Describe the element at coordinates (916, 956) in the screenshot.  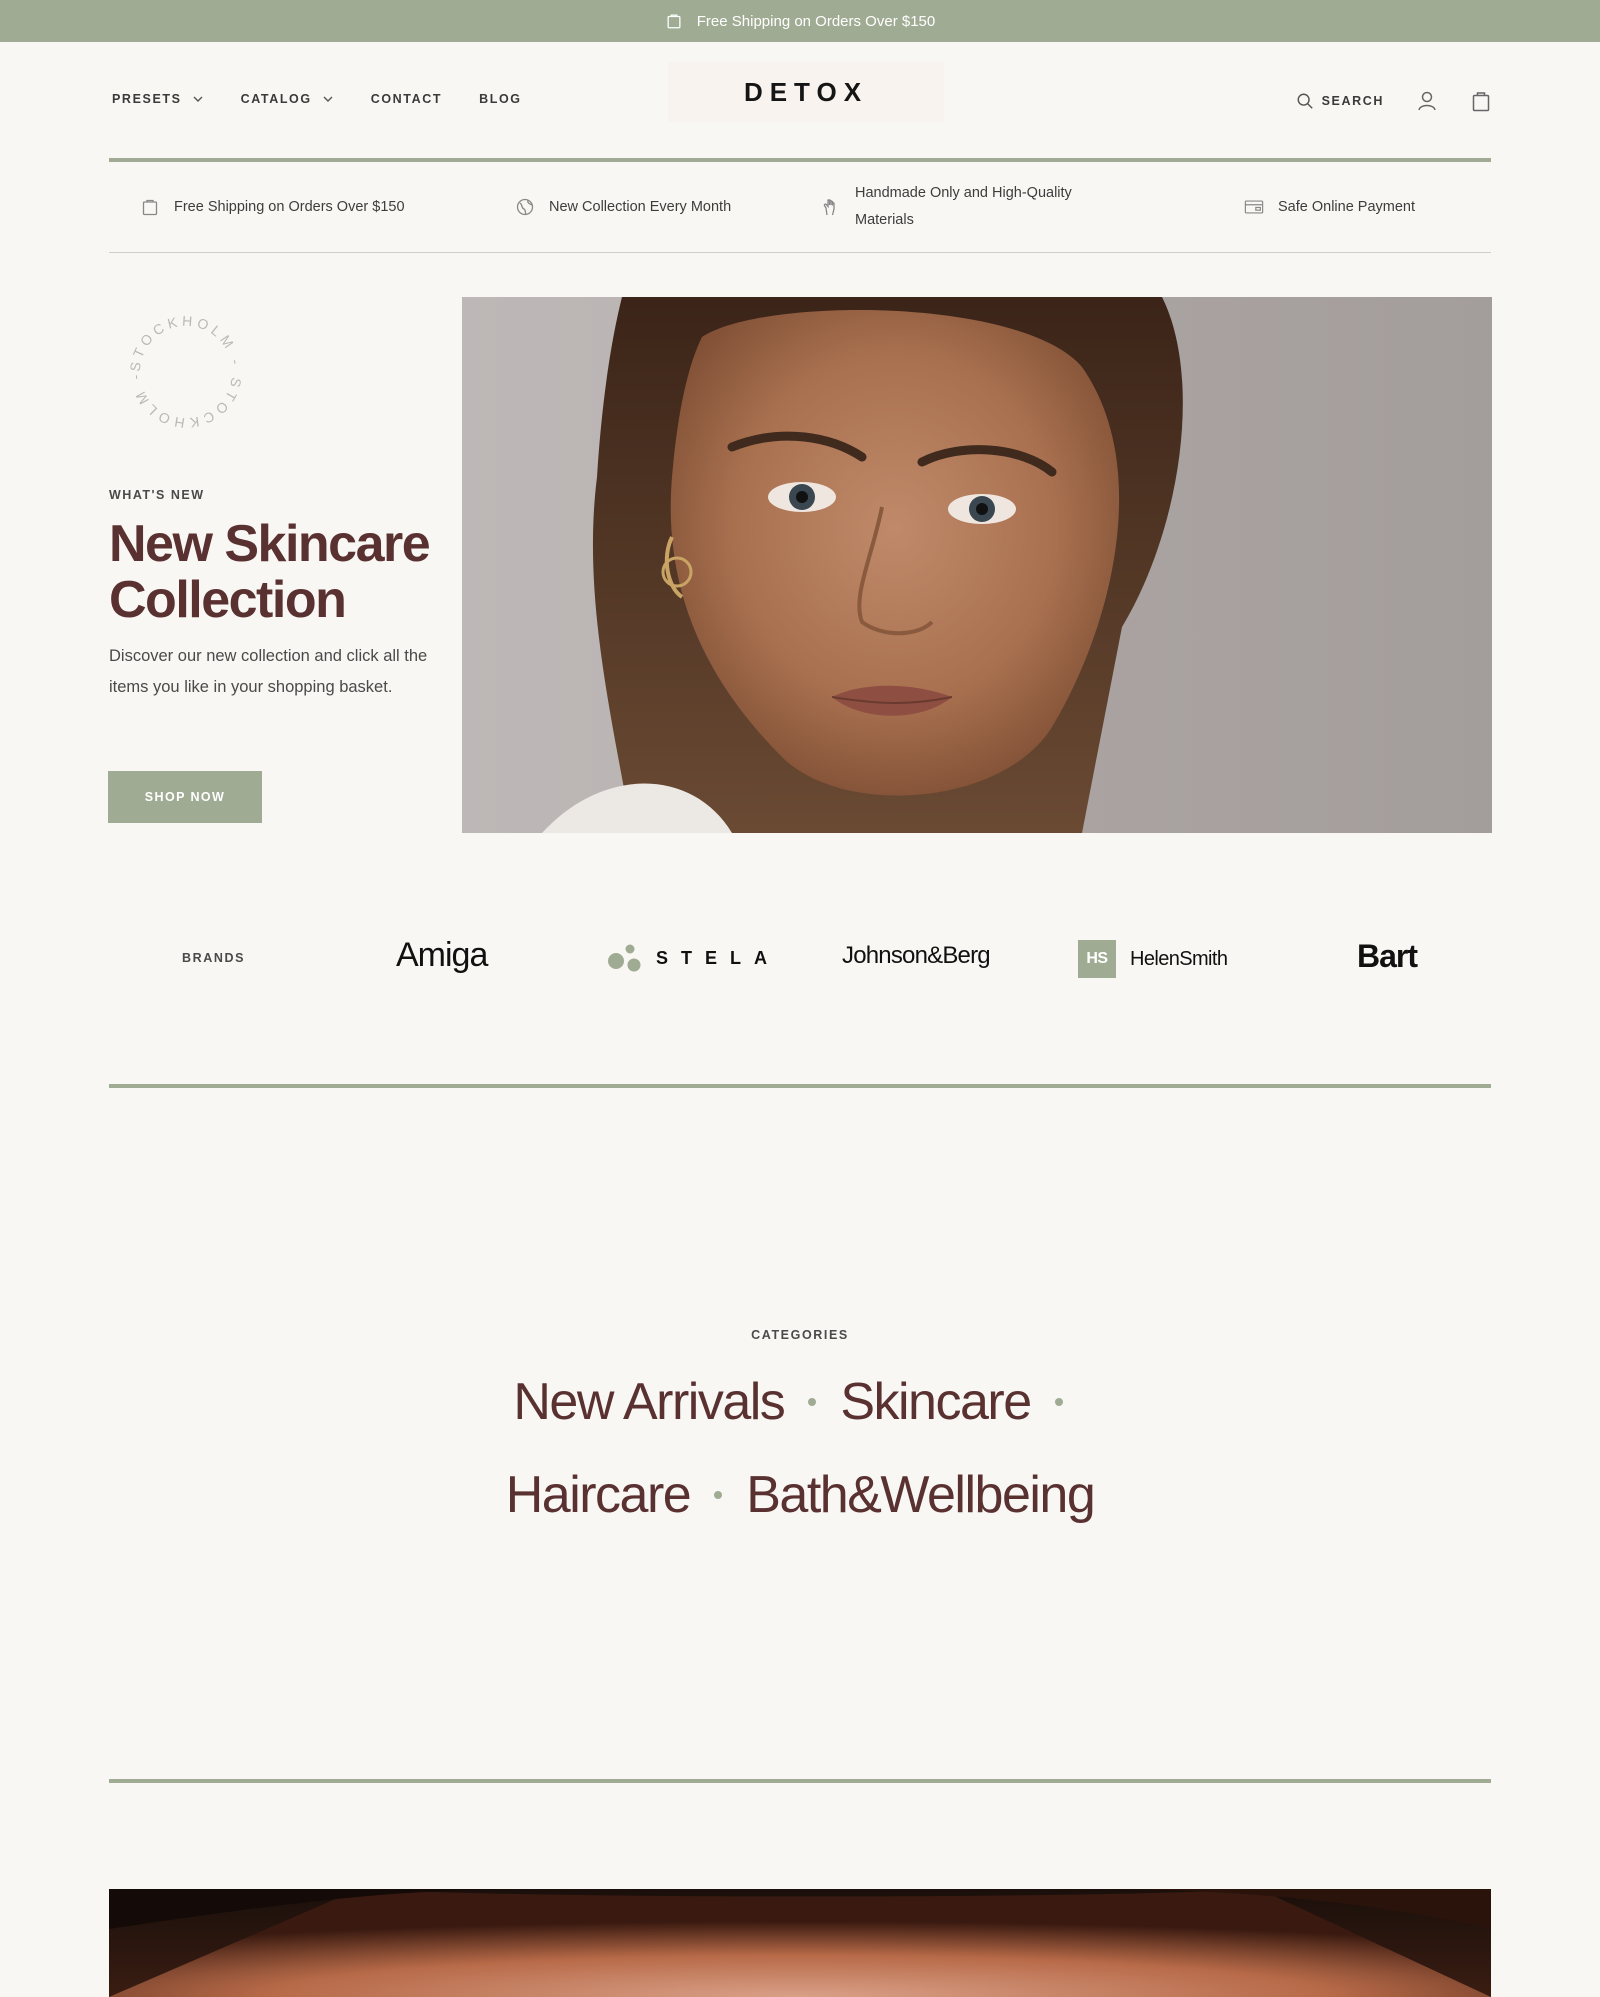
I see `brand-johnsonberg-logo: Johnson&Berg` at that location.